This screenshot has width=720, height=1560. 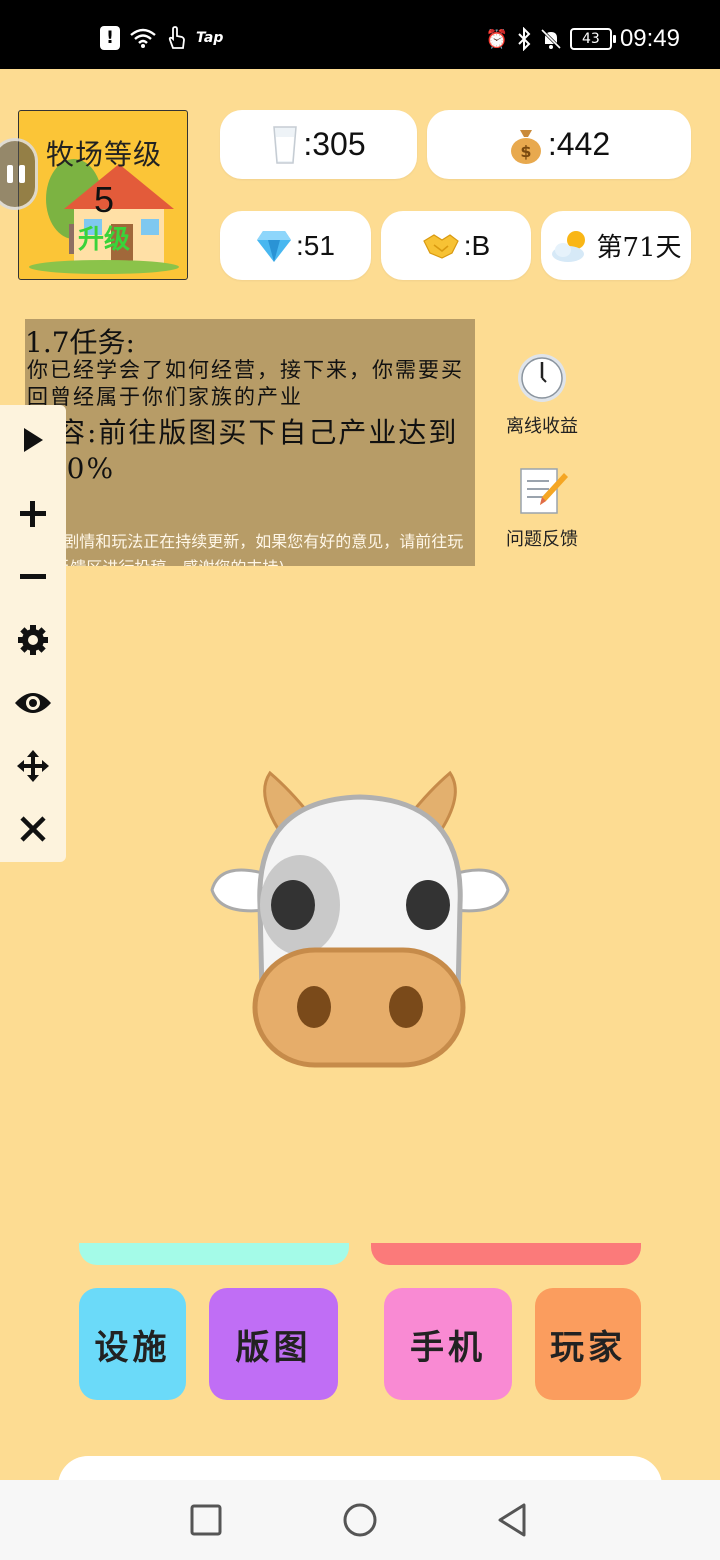 I want to click on plus-icon, so click(x=33, y=514).